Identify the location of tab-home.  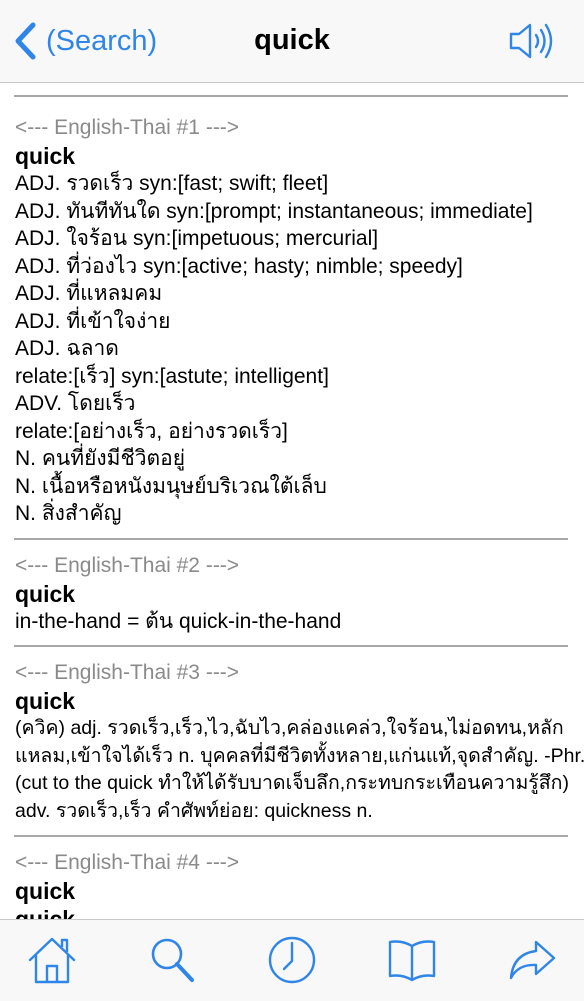
(52, 960).